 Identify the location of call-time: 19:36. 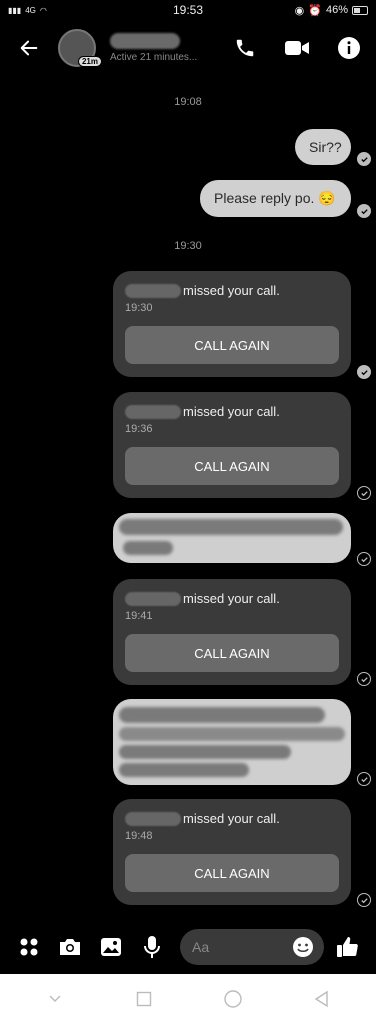
(139, 429).